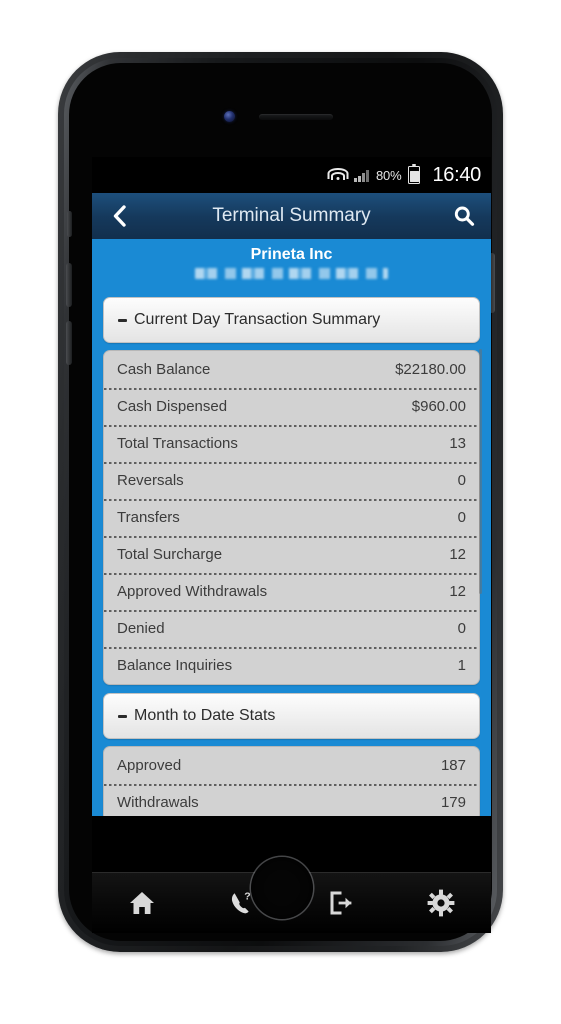  Describe the element at coordinates (461, 665) in the screenshot. I see `row-value: 1` at that location.